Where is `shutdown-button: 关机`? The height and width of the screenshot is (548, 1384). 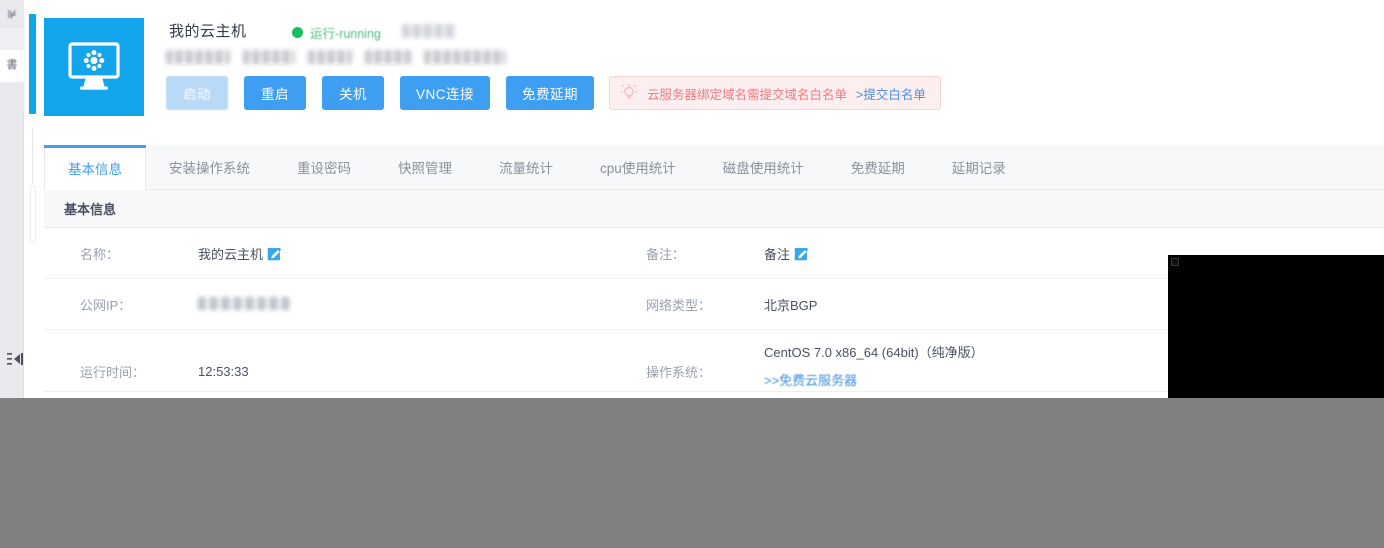
shutdown-button: 关机 is located at coordinates (353, 93).